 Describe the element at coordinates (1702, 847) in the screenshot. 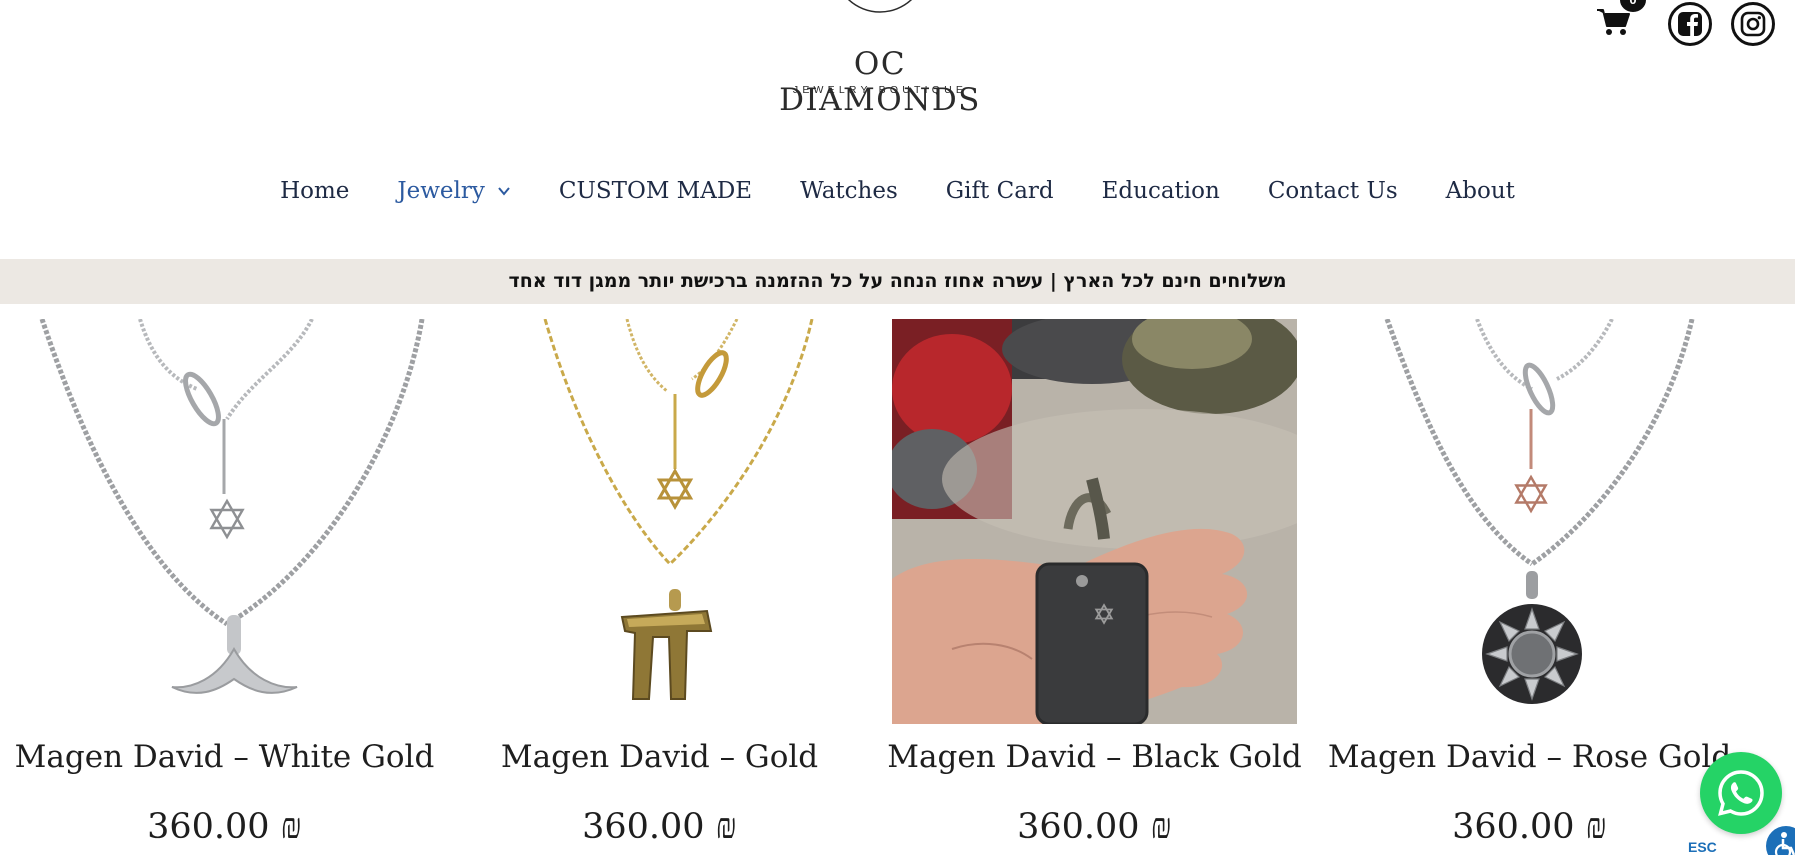

I see `accessibility-esc-label: ESC` at that location.